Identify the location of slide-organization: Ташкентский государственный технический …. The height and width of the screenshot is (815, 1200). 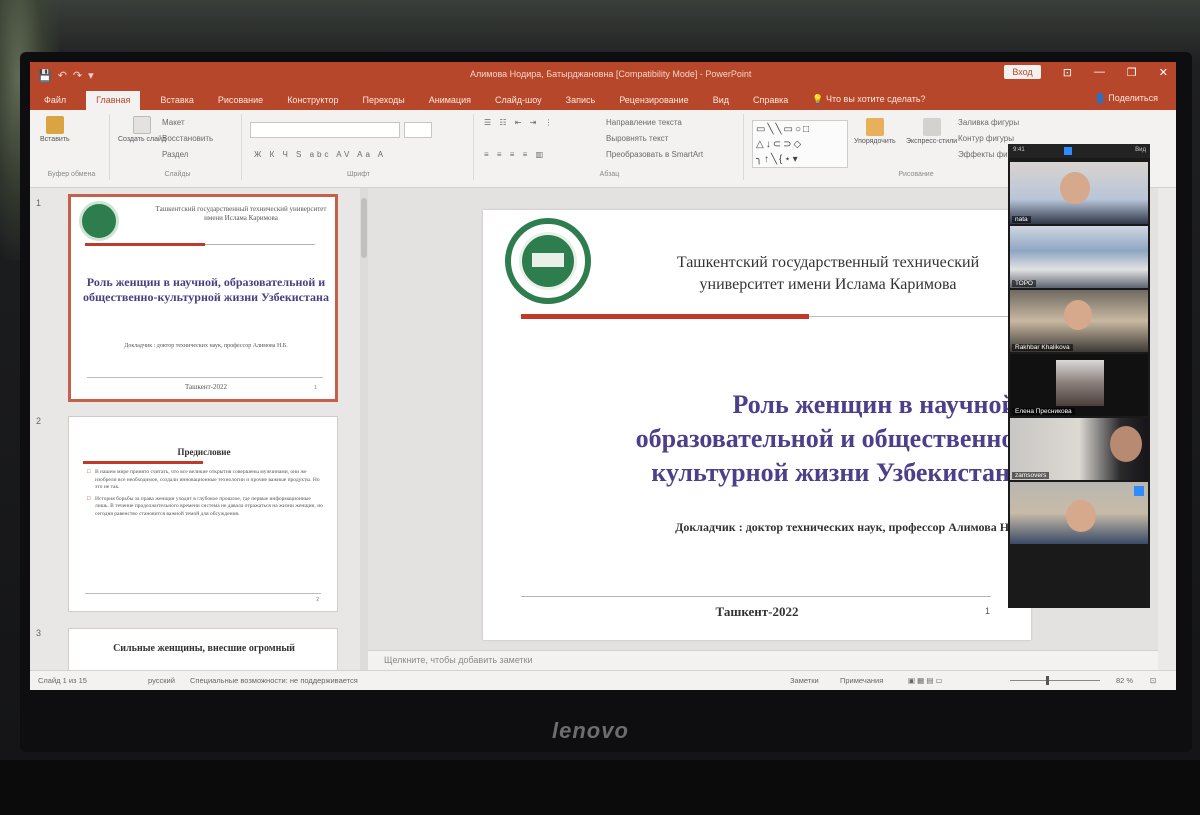
(828, 274).